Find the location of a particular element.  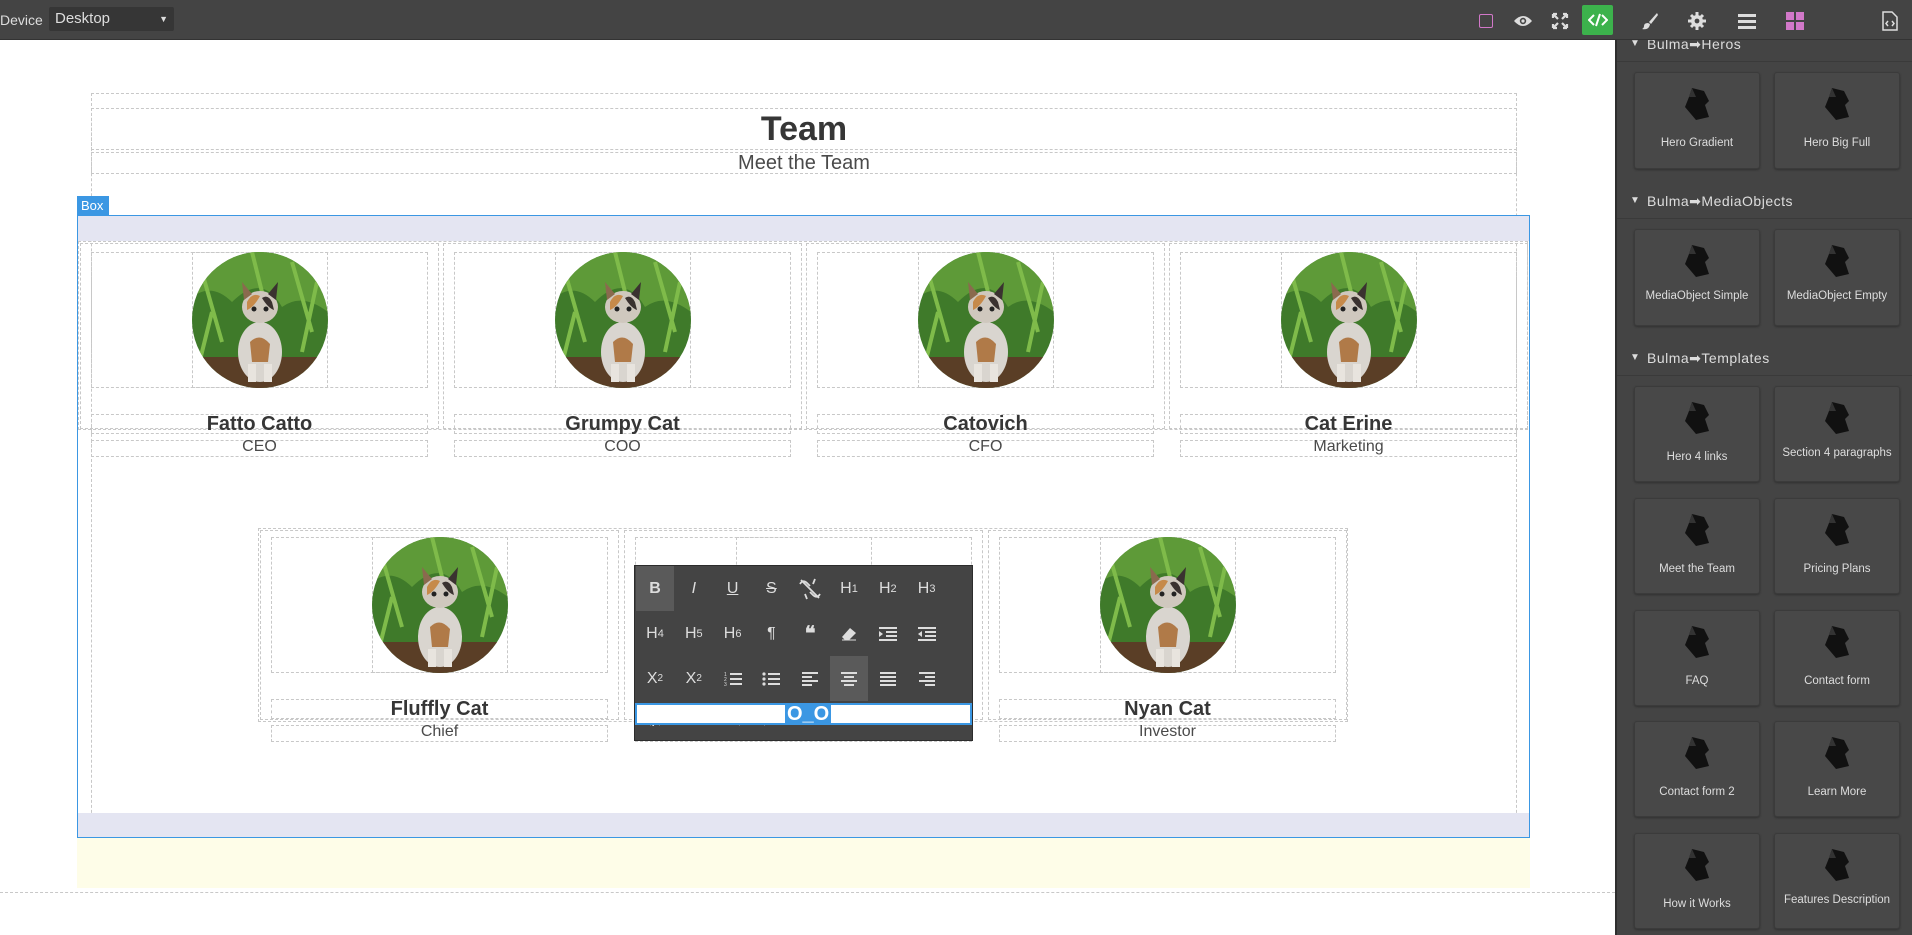

block-item: Hero Big Full is located at coordinates (1837, 120).